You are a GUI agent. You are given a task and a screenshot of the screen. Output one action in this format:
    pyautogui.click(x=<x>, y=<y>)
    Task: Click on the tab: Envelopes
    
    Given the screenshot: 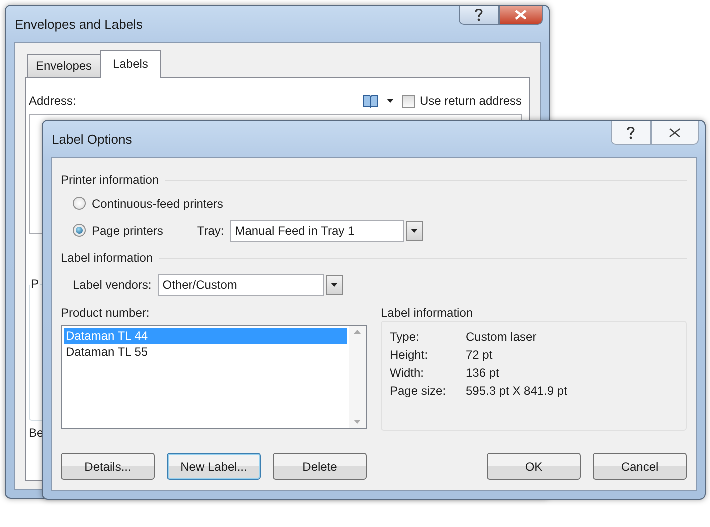 What is the action you would take?
    pyautogui.click(x=64, y=65)
    